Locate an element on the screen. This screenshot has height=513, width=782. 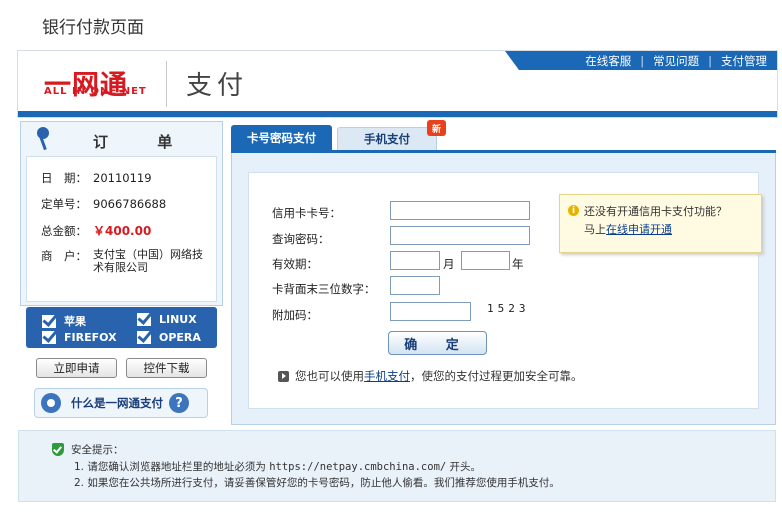
amount-value: ￥400.00 is located at coordinates (122, 231).